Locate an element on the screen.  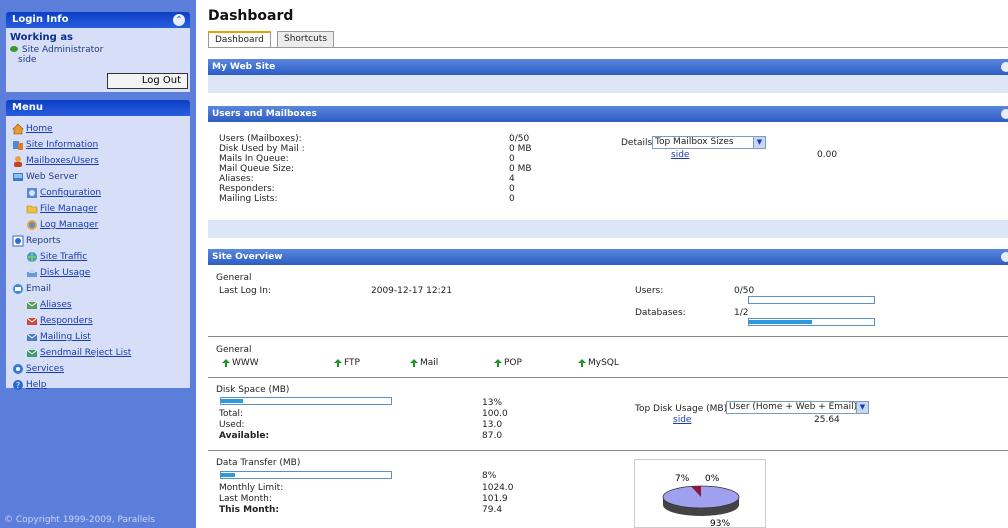
admin-name-text: Site Administrator is located at coordinates (62, 50).